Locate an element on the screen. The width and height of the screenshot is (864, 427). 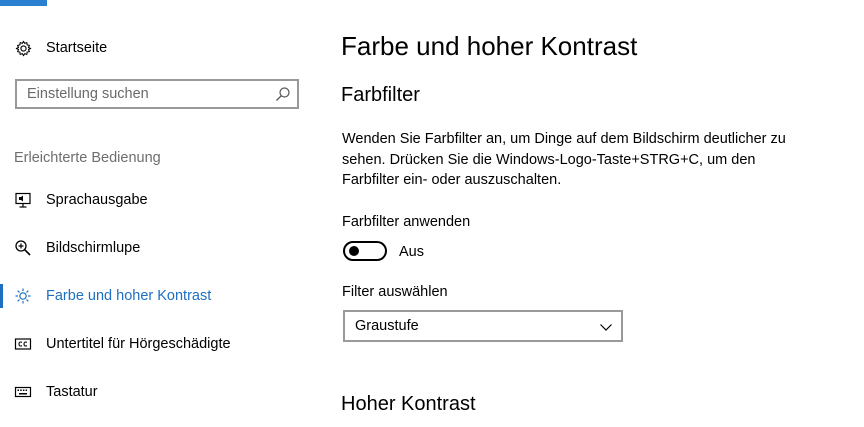
settings-search-box is located at coordinates (157, 94).